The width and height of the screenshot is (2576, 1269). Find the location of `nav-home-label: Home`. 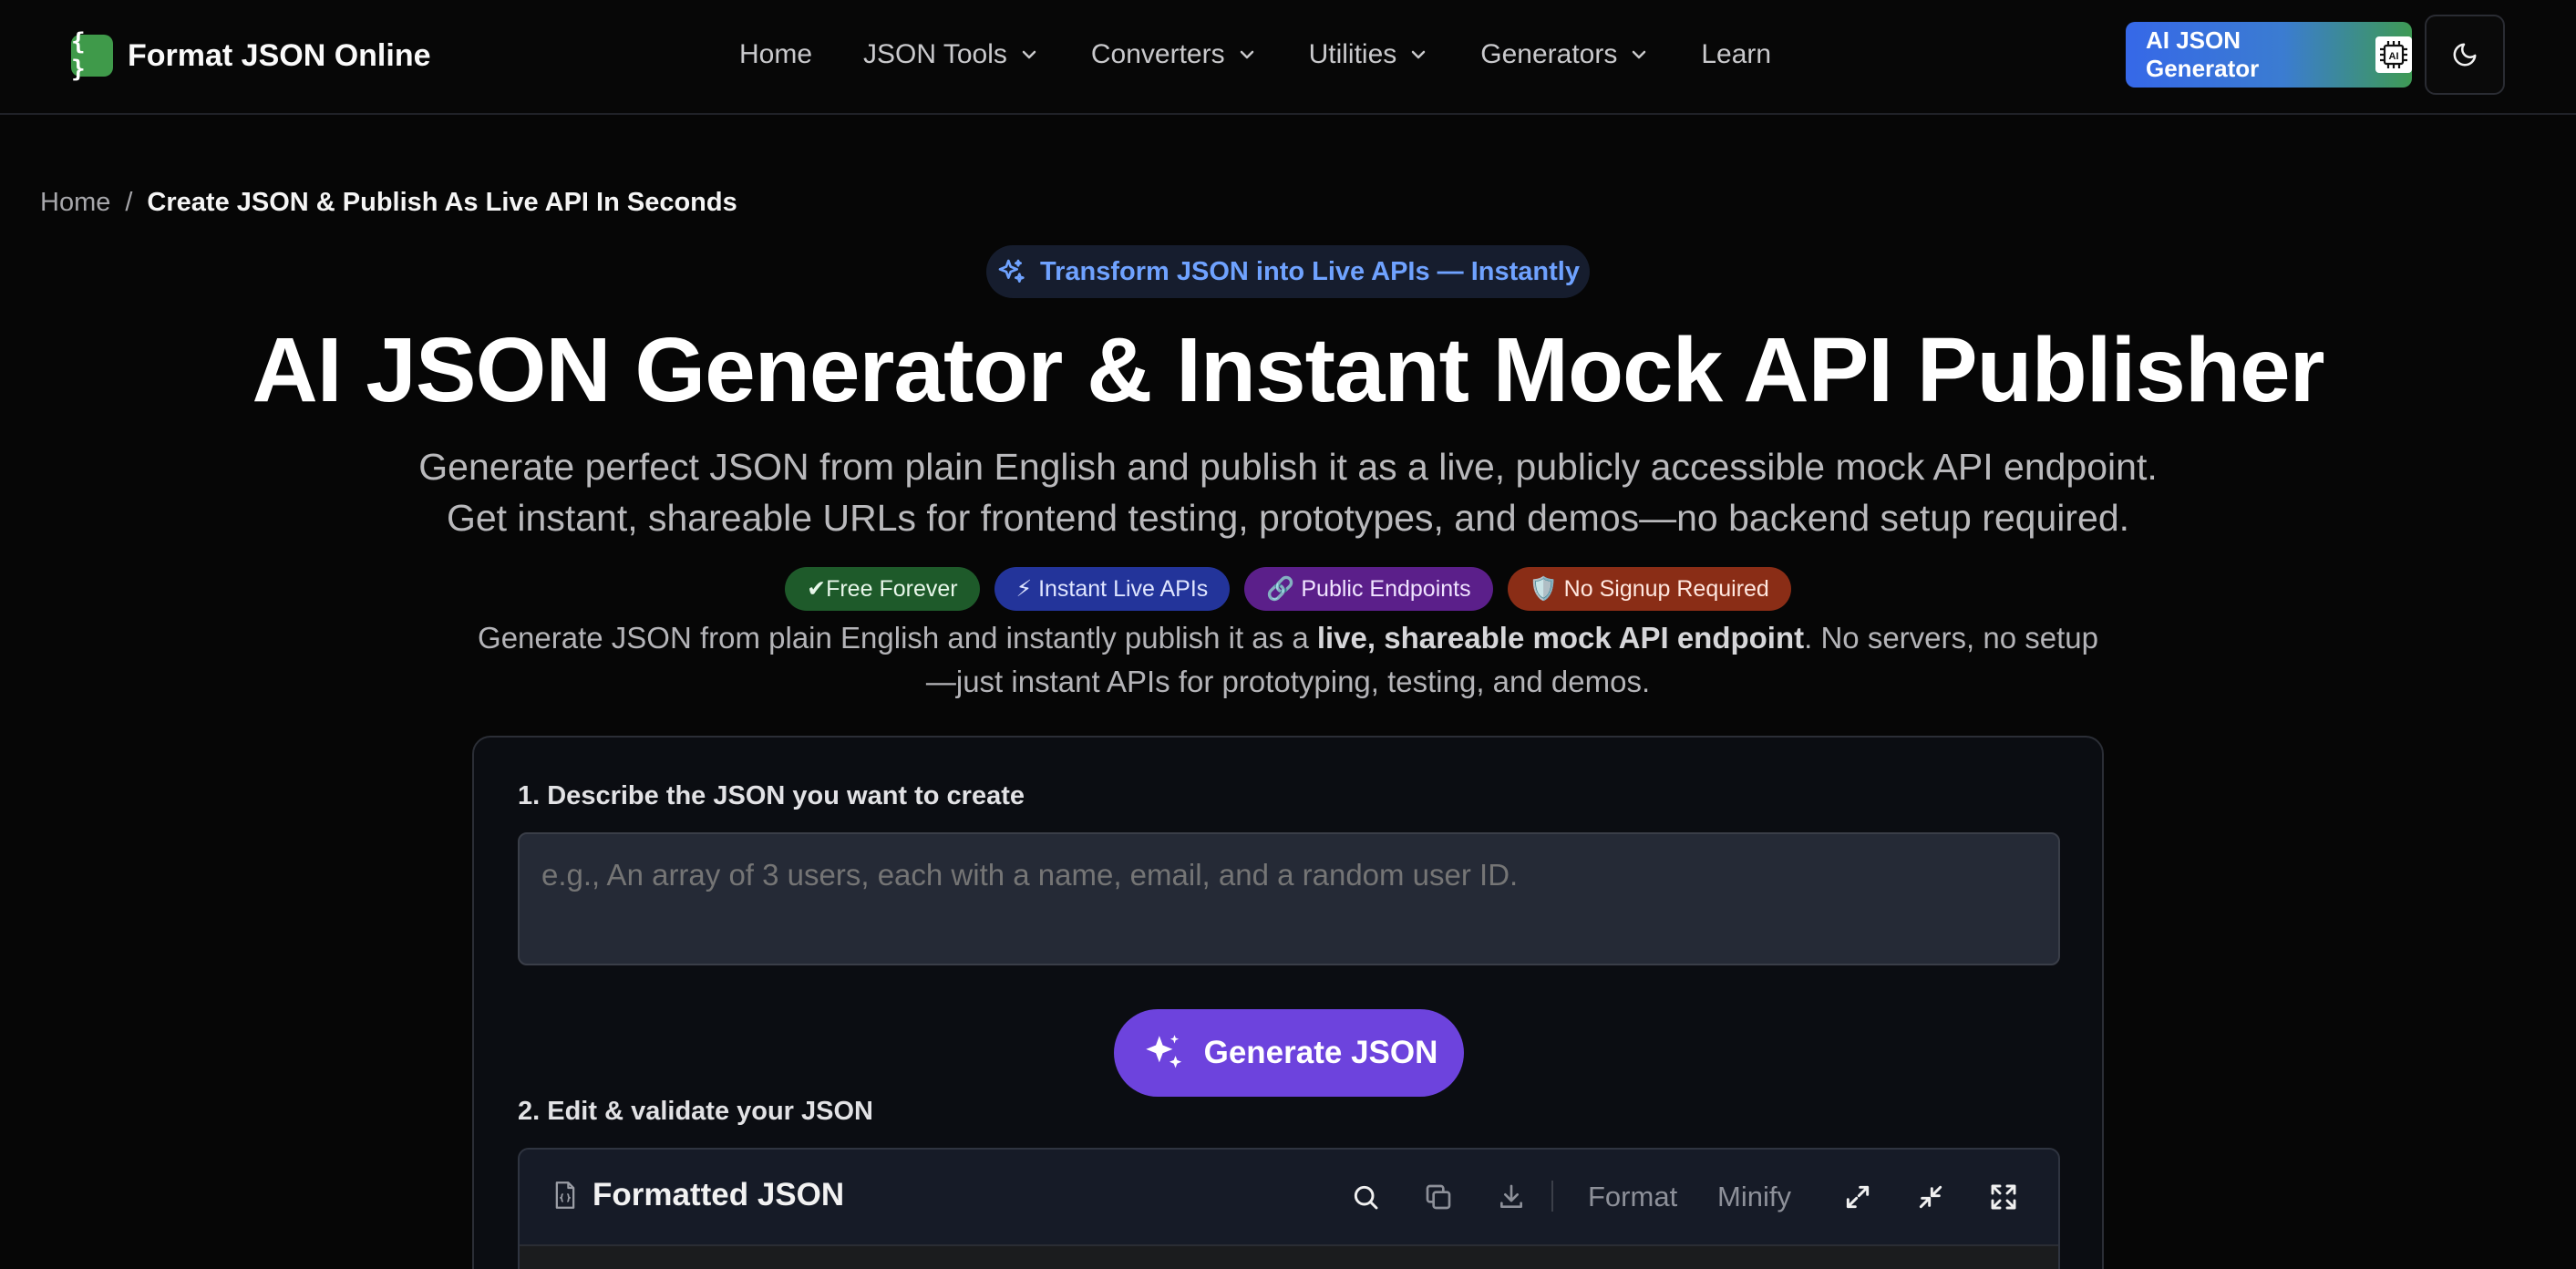

nav-home-label: Home is located at coordinates (776, 54).